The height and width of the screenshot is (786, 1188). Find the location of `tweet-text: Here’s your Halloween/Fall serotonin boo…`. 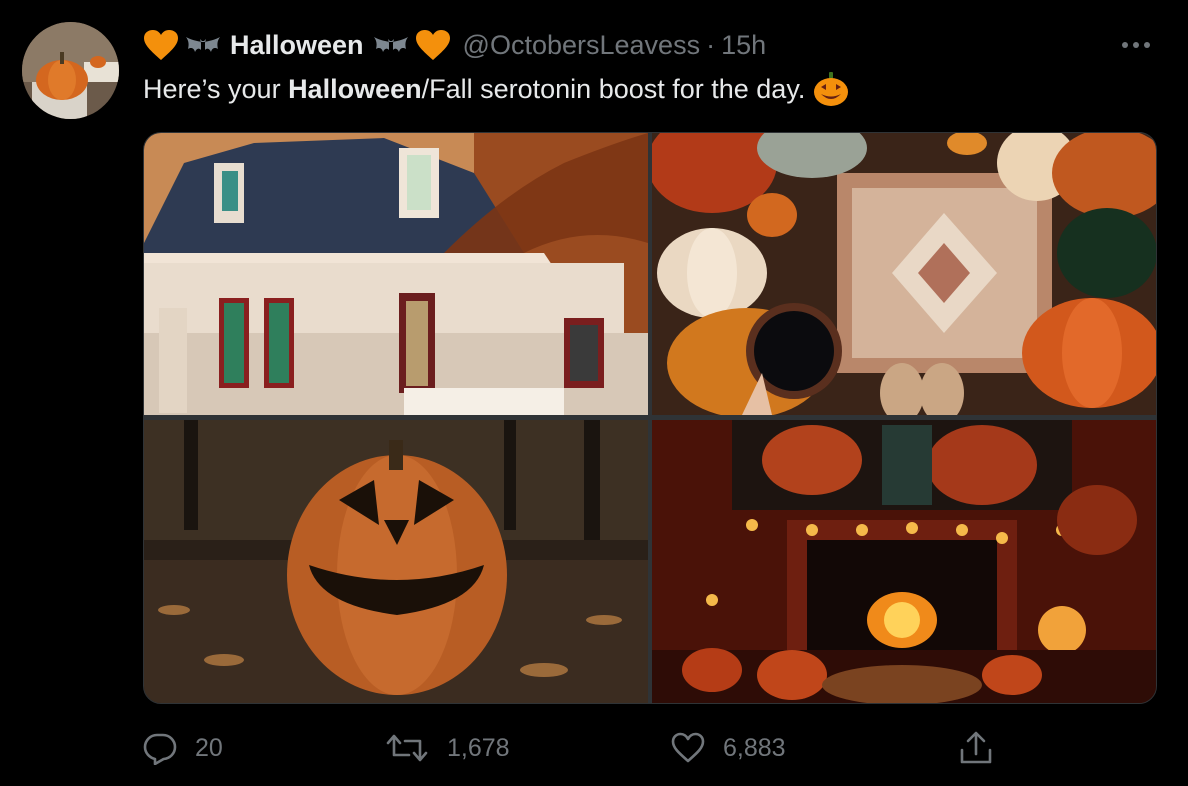

tweet-text: Here’s your Halloween/Fall serotonin boo… is located at coordinates (496, 89).